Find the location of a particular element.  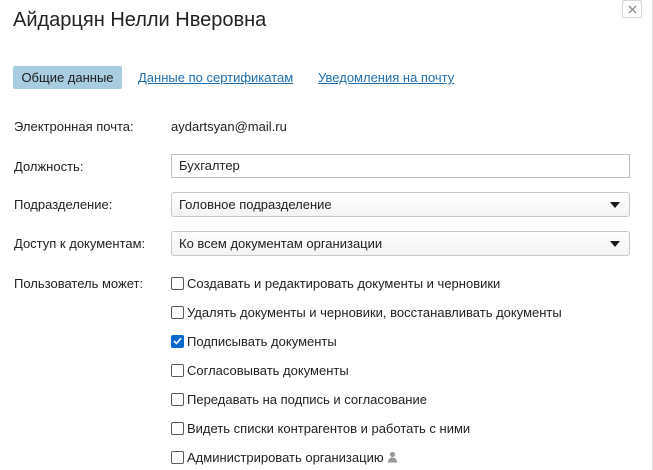

email-label: Электронная почта: is located at coordinates (74, 126).